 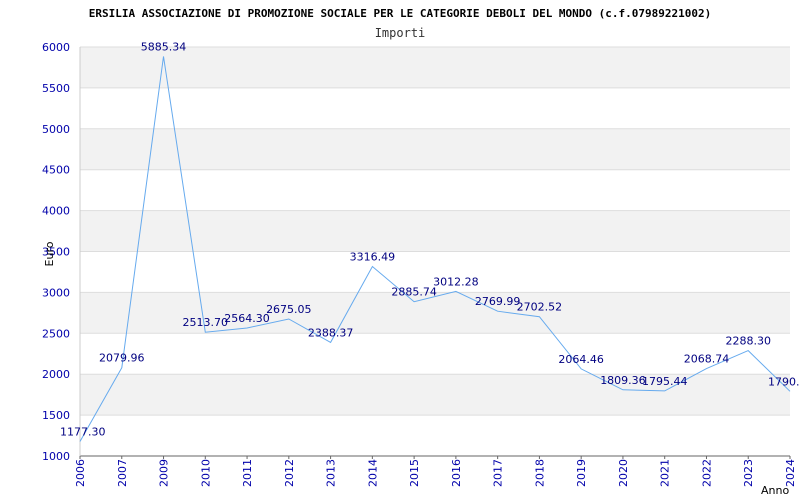 What do you see at coordinates (707, 359) in the screenshot?
I see `data-label: 2068.74` at bounding box center [707, 359].